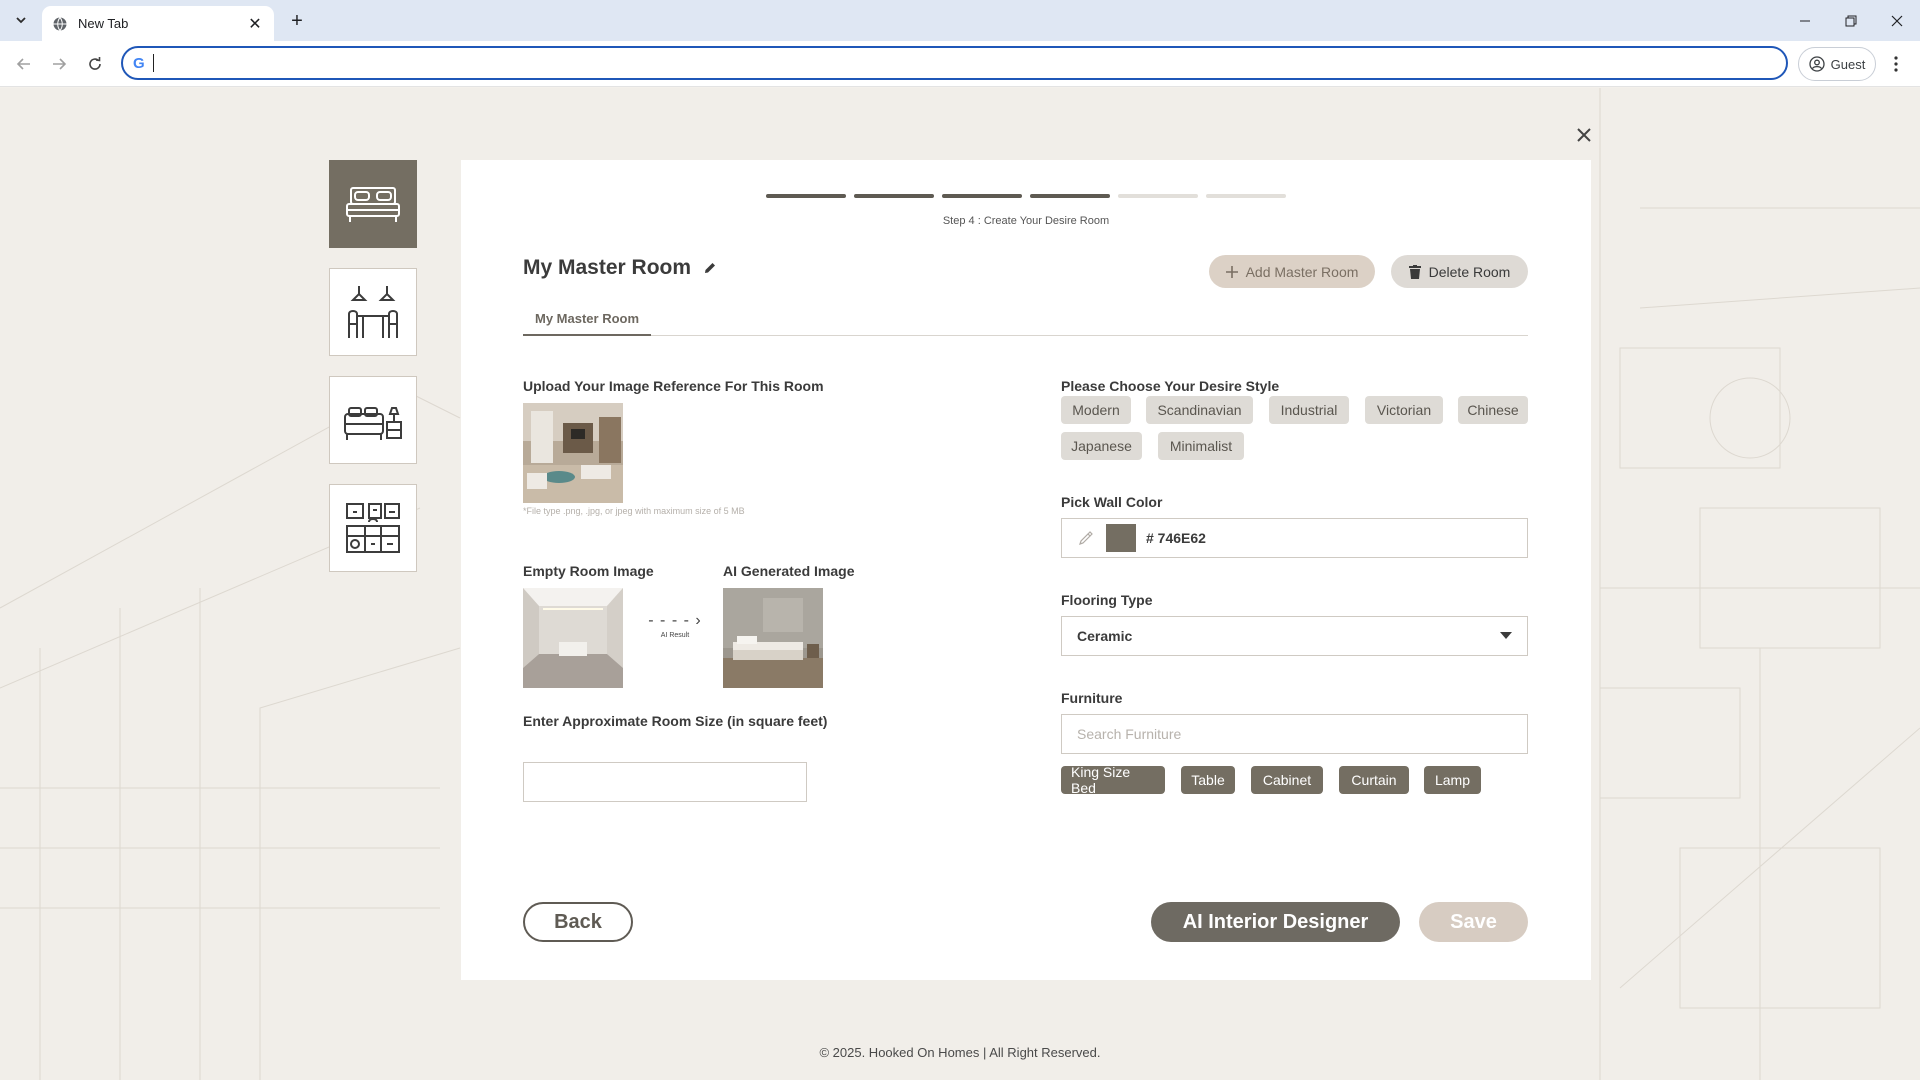  Describe the element at coordinates (1208, 780) in the screenshot. I see `furniture-chip-table: Table` at that location.